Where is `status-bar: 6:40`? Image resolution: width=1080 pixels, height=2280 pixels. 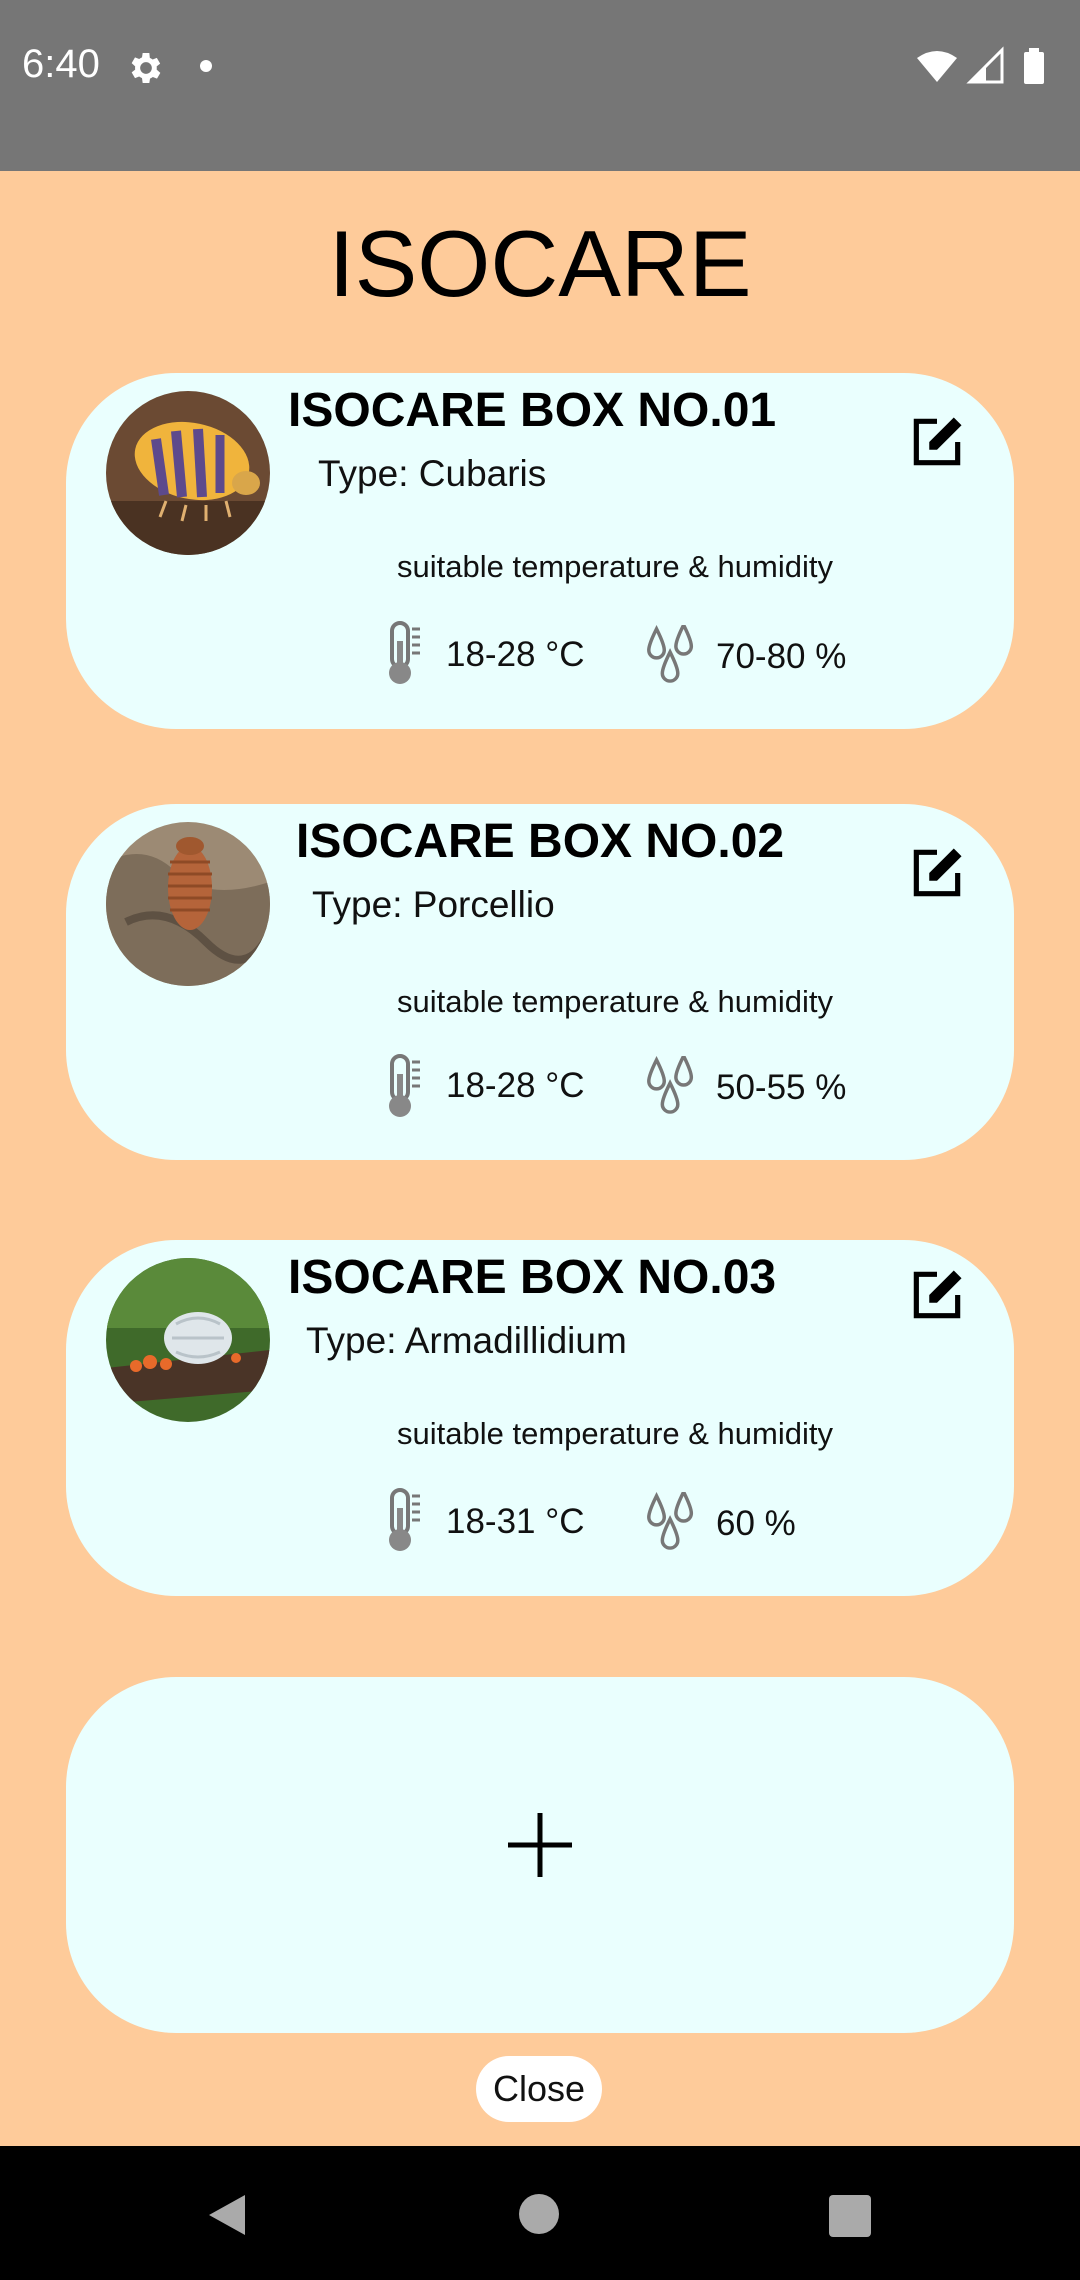 status-bar: 6:40 is located at coordinates (540, 85).